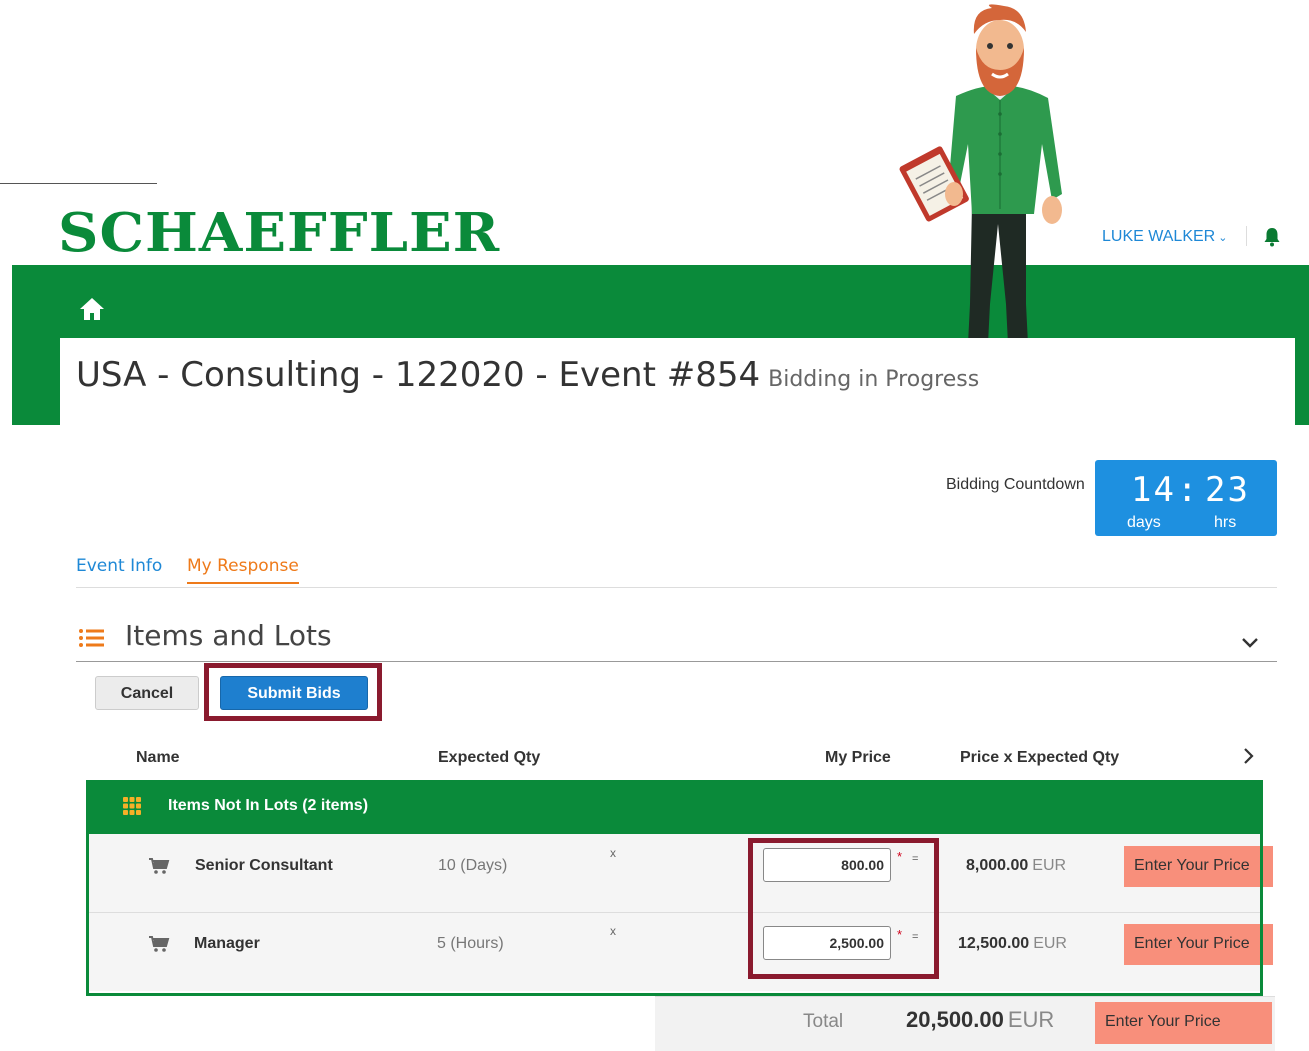 This screenshot has width=1309, height=1051. What do you see at coordinates (1227, 490) in the screenshot?
I see `countdown-hours: 23` at bounding box center [1227, 490].